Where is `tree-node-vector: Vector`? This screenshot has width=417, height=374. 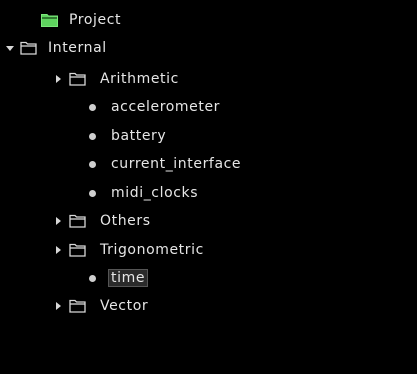 tree-node-vector: Vector is located at coordinates (102, 306).